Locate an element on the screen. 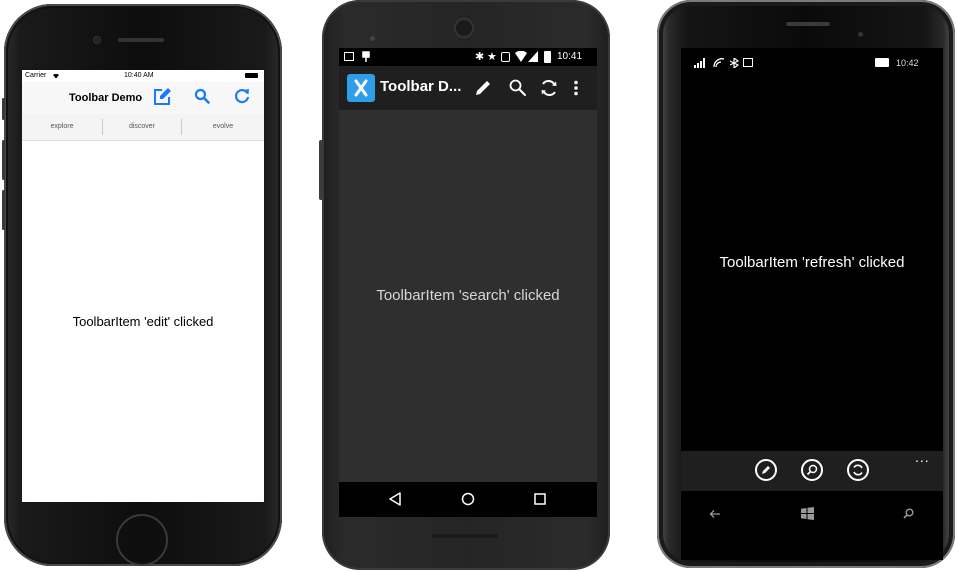 The height and width of the screenshot is (572, 958). bluetooth-icon is located at coordinates (734, 63).